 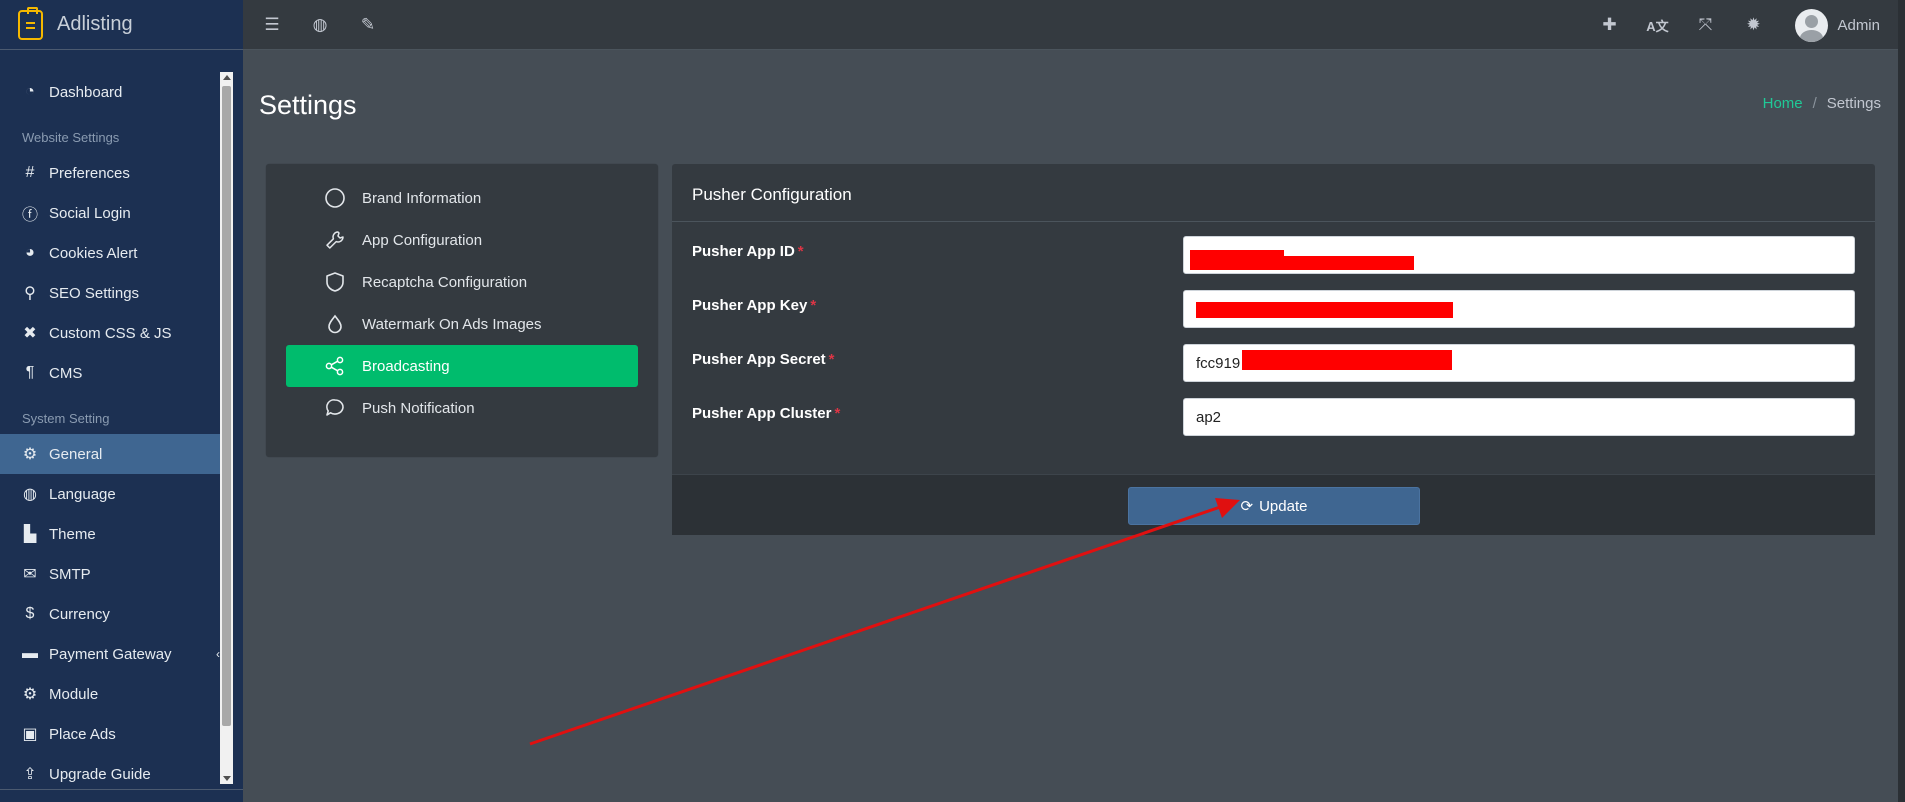 I want to click on scroll-down-arrow-icon, so click(x=227, y=778).